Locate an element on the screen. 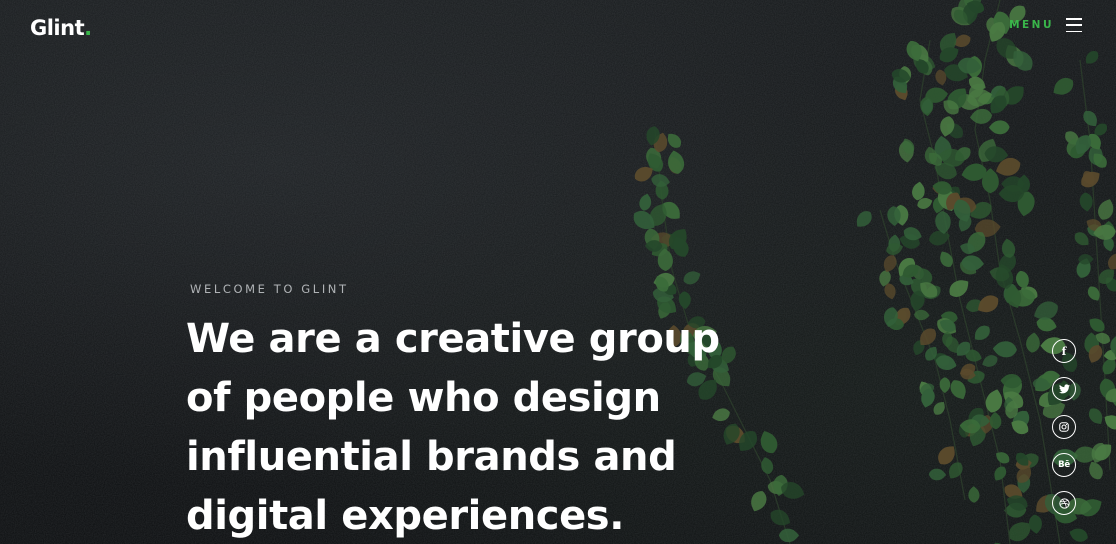  facebook-link: f is located at coordinates (1064, 351).